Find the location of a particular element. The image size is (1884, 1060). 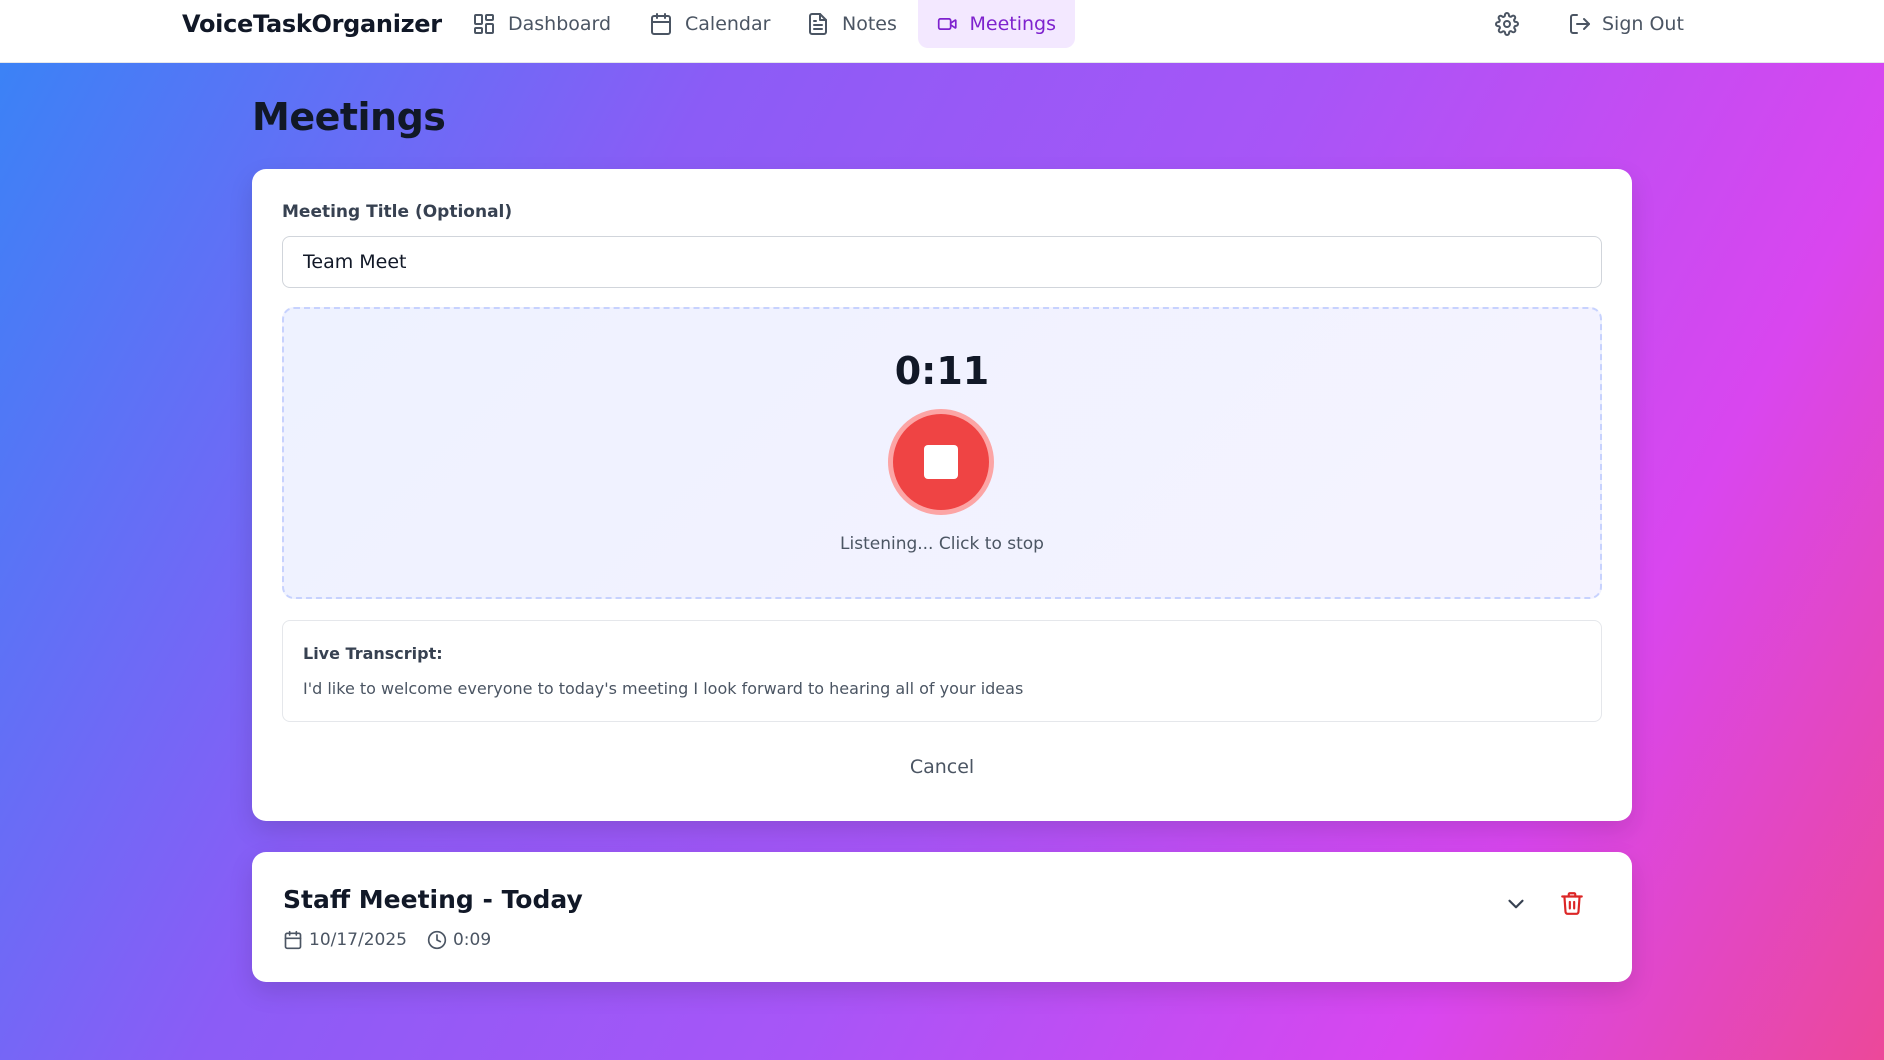

nav-item-label: Notes is located at coordinates (869, 24).